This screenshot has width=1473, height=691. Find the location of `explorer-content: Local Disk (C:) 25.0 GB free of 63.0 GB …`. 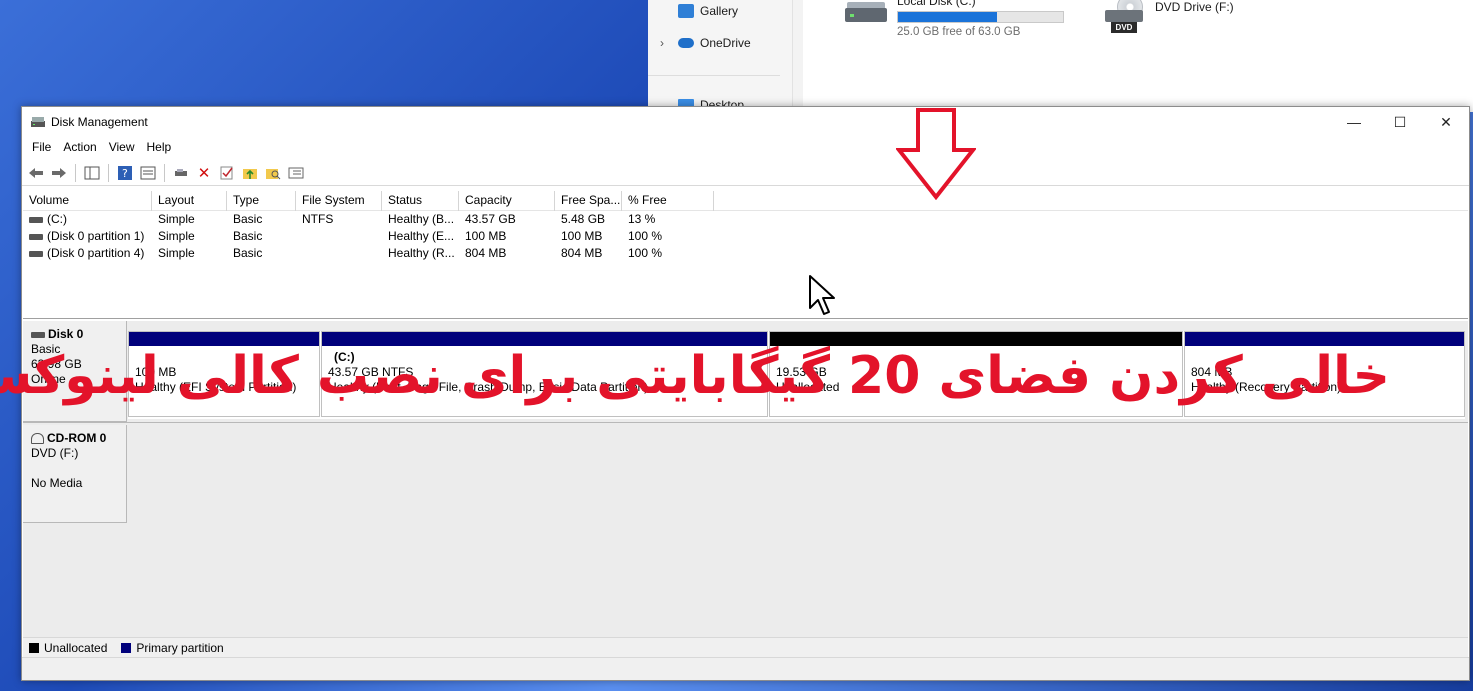

explorer-content: Local Disk (C:) 25.0 GB free of 63.0 GB … is located at coordinates (1138, 56).